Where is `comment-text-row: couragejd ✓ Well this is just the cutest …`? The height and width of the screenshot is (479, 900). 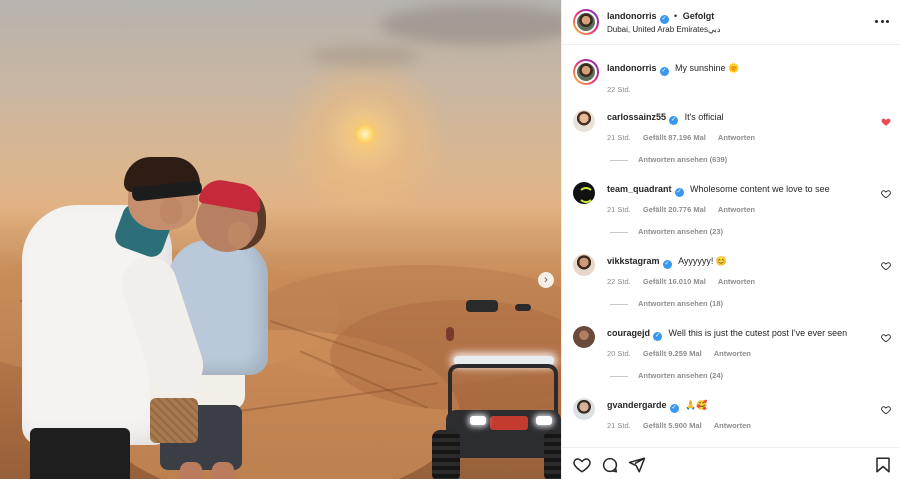
comment-text-row: couragejd ✓ Well this is just the cutest … is located at coordinates (727, 334).